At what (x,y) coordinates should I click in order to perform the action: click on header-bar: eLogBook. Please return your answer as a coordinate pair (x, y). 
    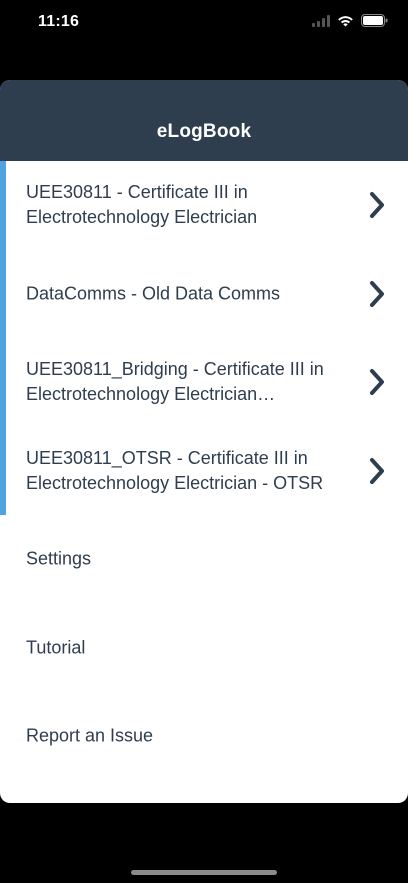
    Looking at the image, I should click on (204, 120).